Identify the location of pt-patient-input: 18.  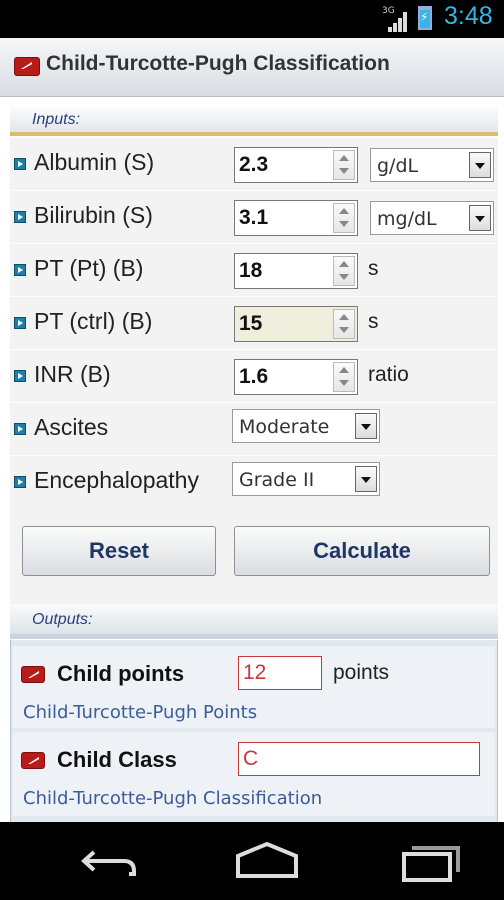
(296, 271).